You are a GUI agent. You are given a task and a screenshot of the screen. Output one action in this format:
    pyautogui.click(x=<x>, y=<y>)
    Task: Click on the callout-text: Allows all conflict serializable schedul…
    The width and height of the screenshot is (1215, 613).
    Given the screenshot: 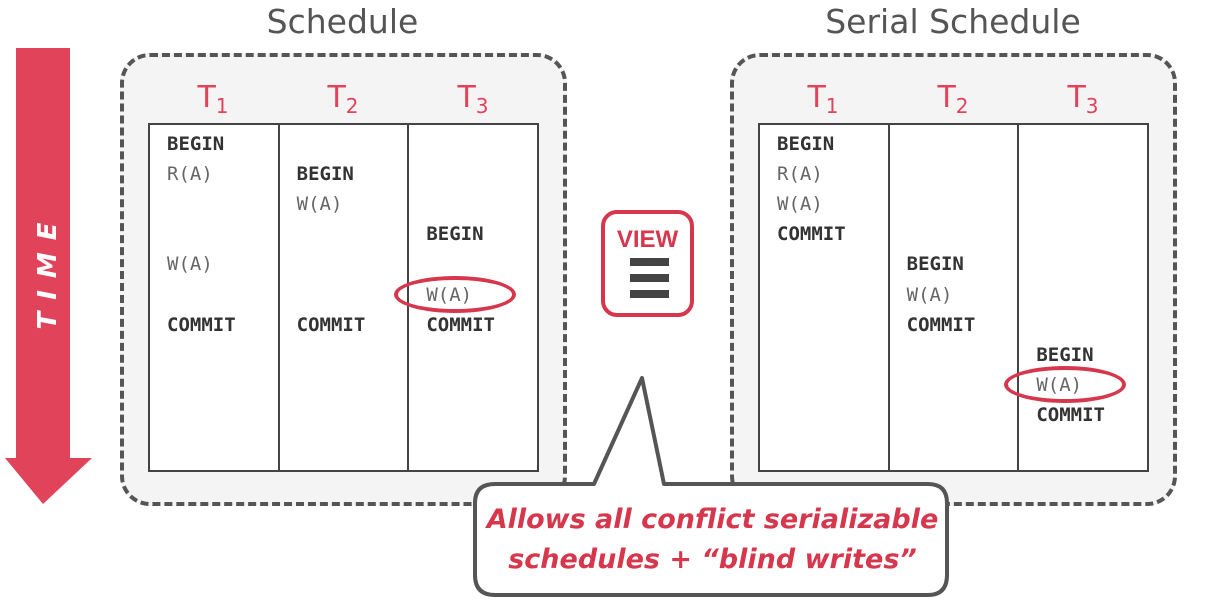 What is the action you would take?
    pyautogui.click(x=712, y=540)
    